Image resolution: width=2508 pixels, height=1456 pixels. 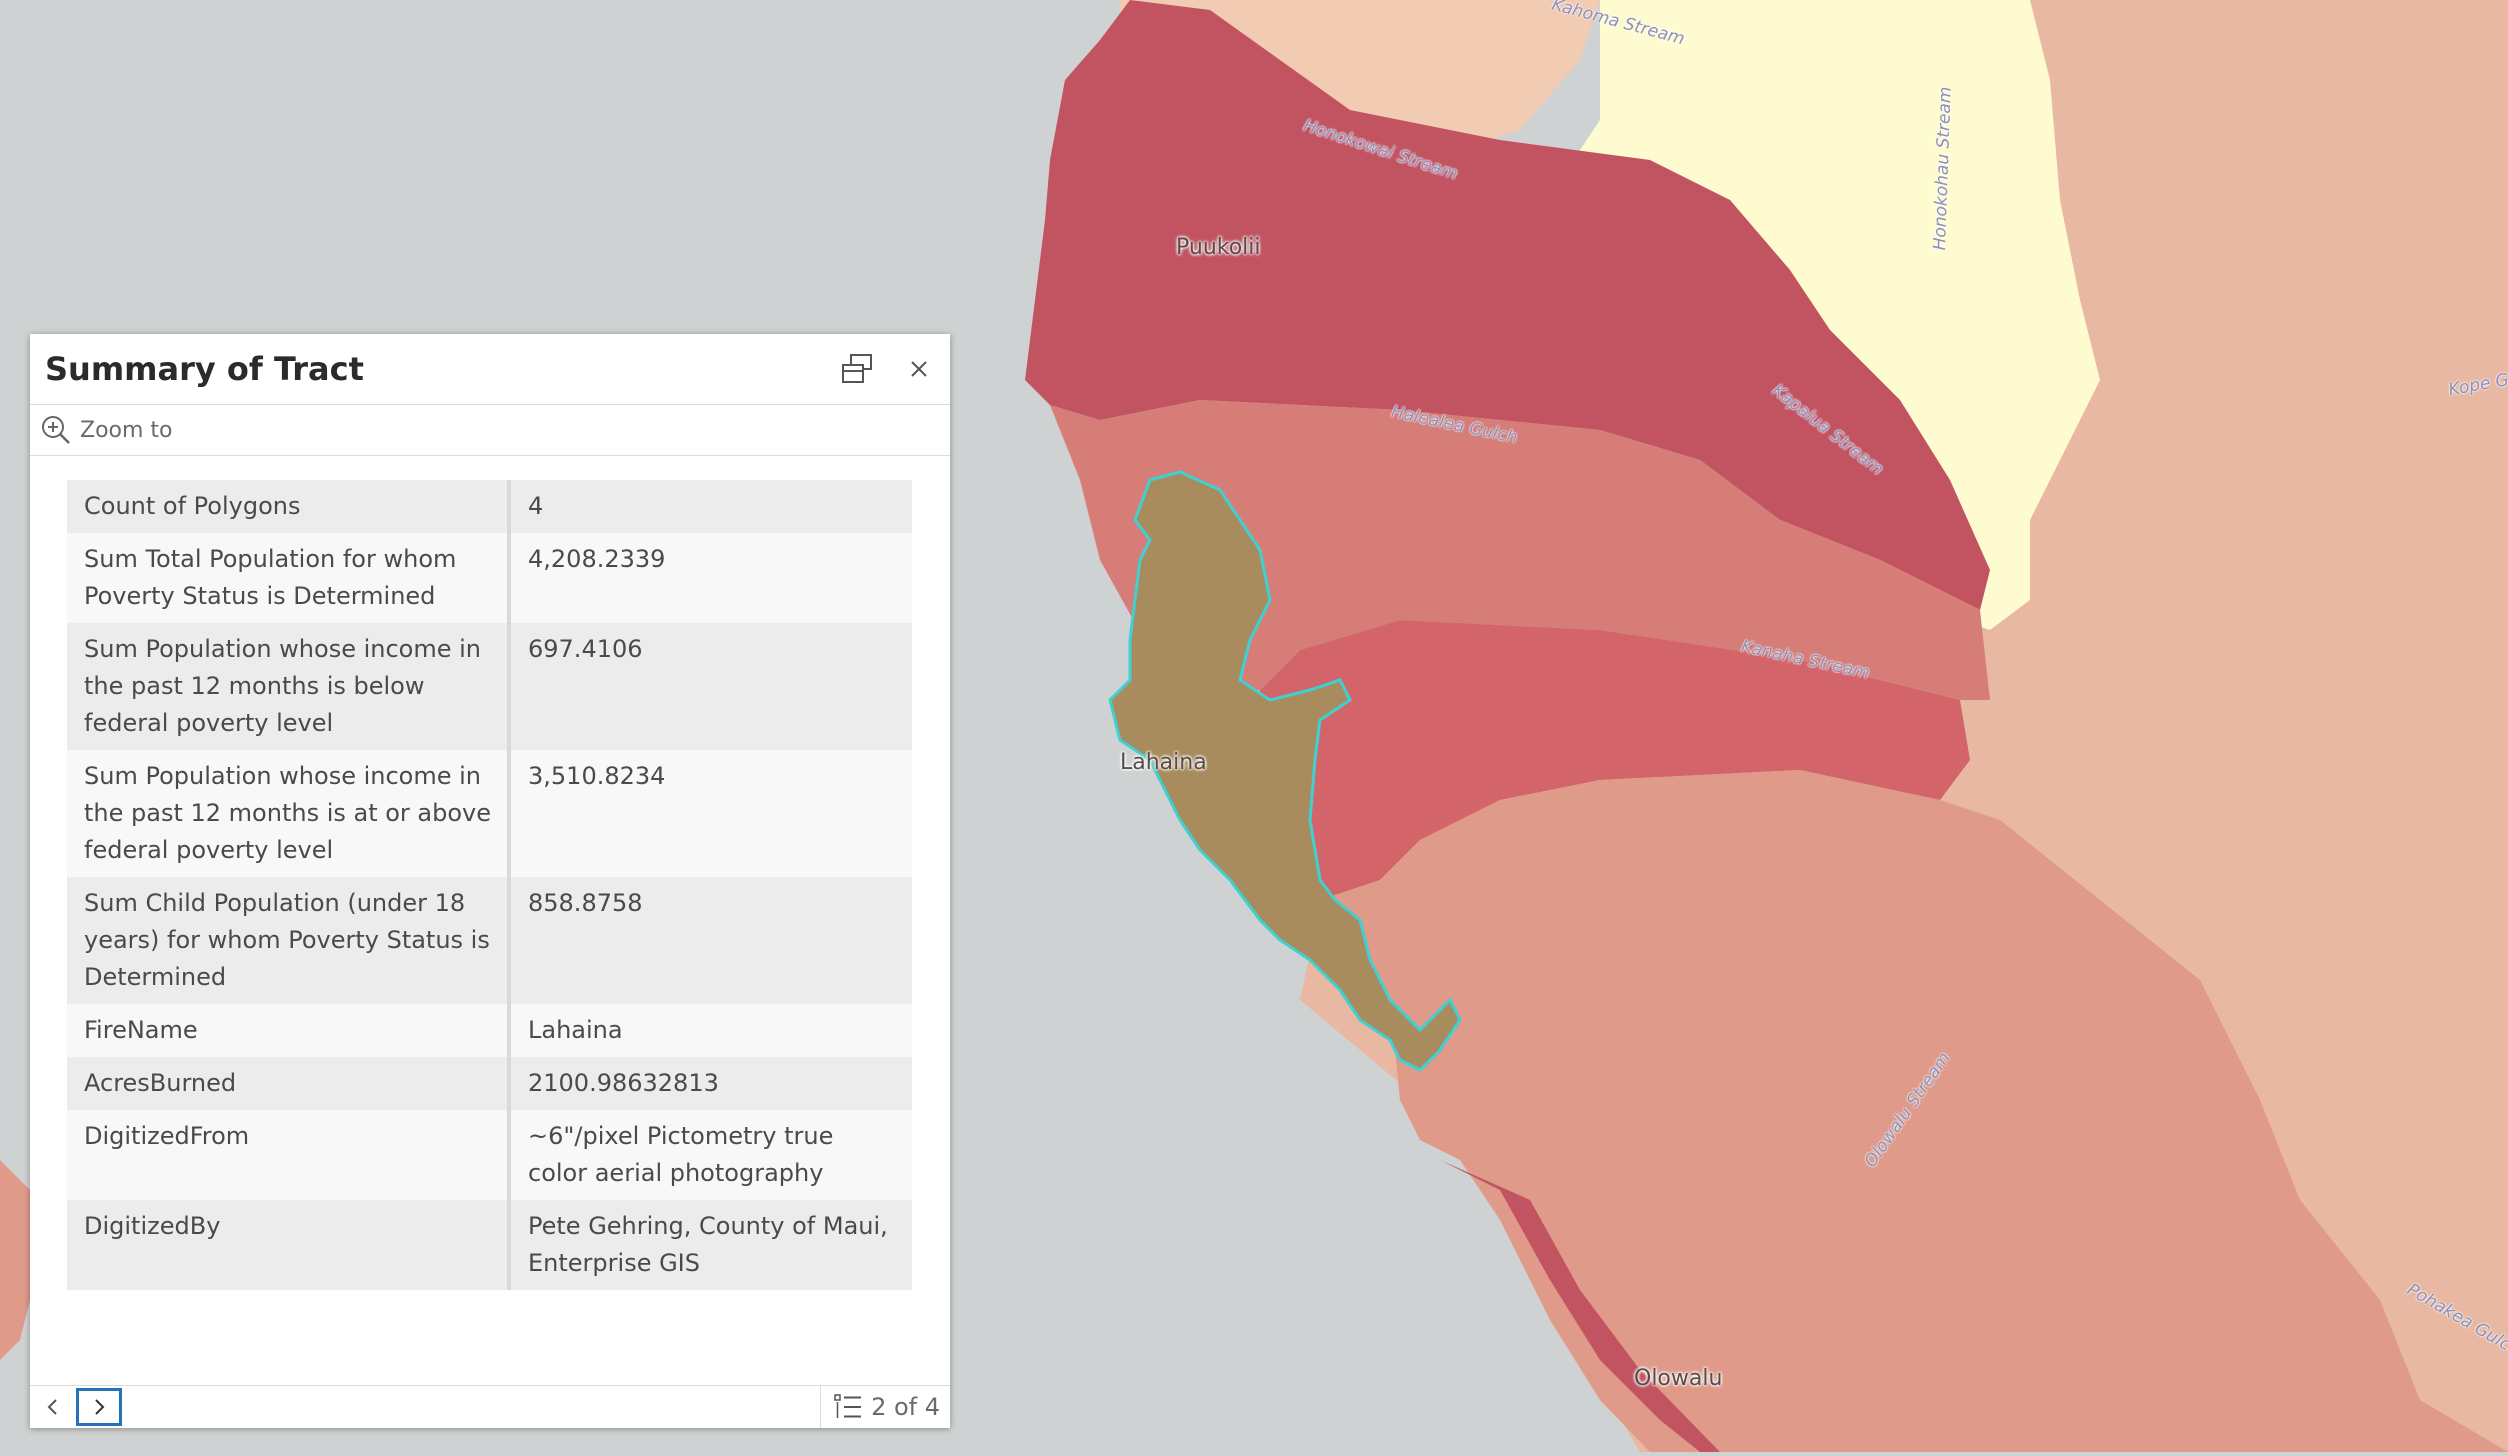 I want to click on attribute-row: FireName Lahaina, so click(x=489, y=1030).